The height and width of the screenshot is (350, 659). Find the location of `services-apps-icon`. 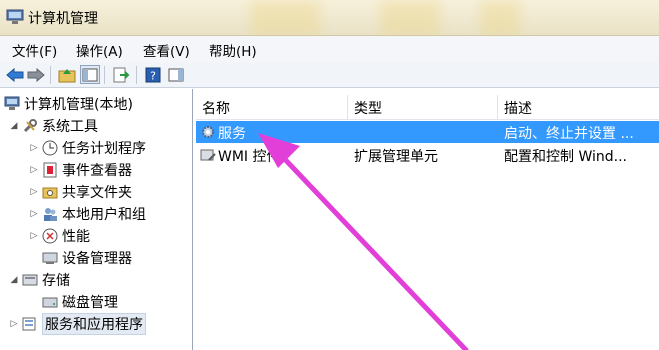

services-apps-icon is located at coordinates (29, 324).